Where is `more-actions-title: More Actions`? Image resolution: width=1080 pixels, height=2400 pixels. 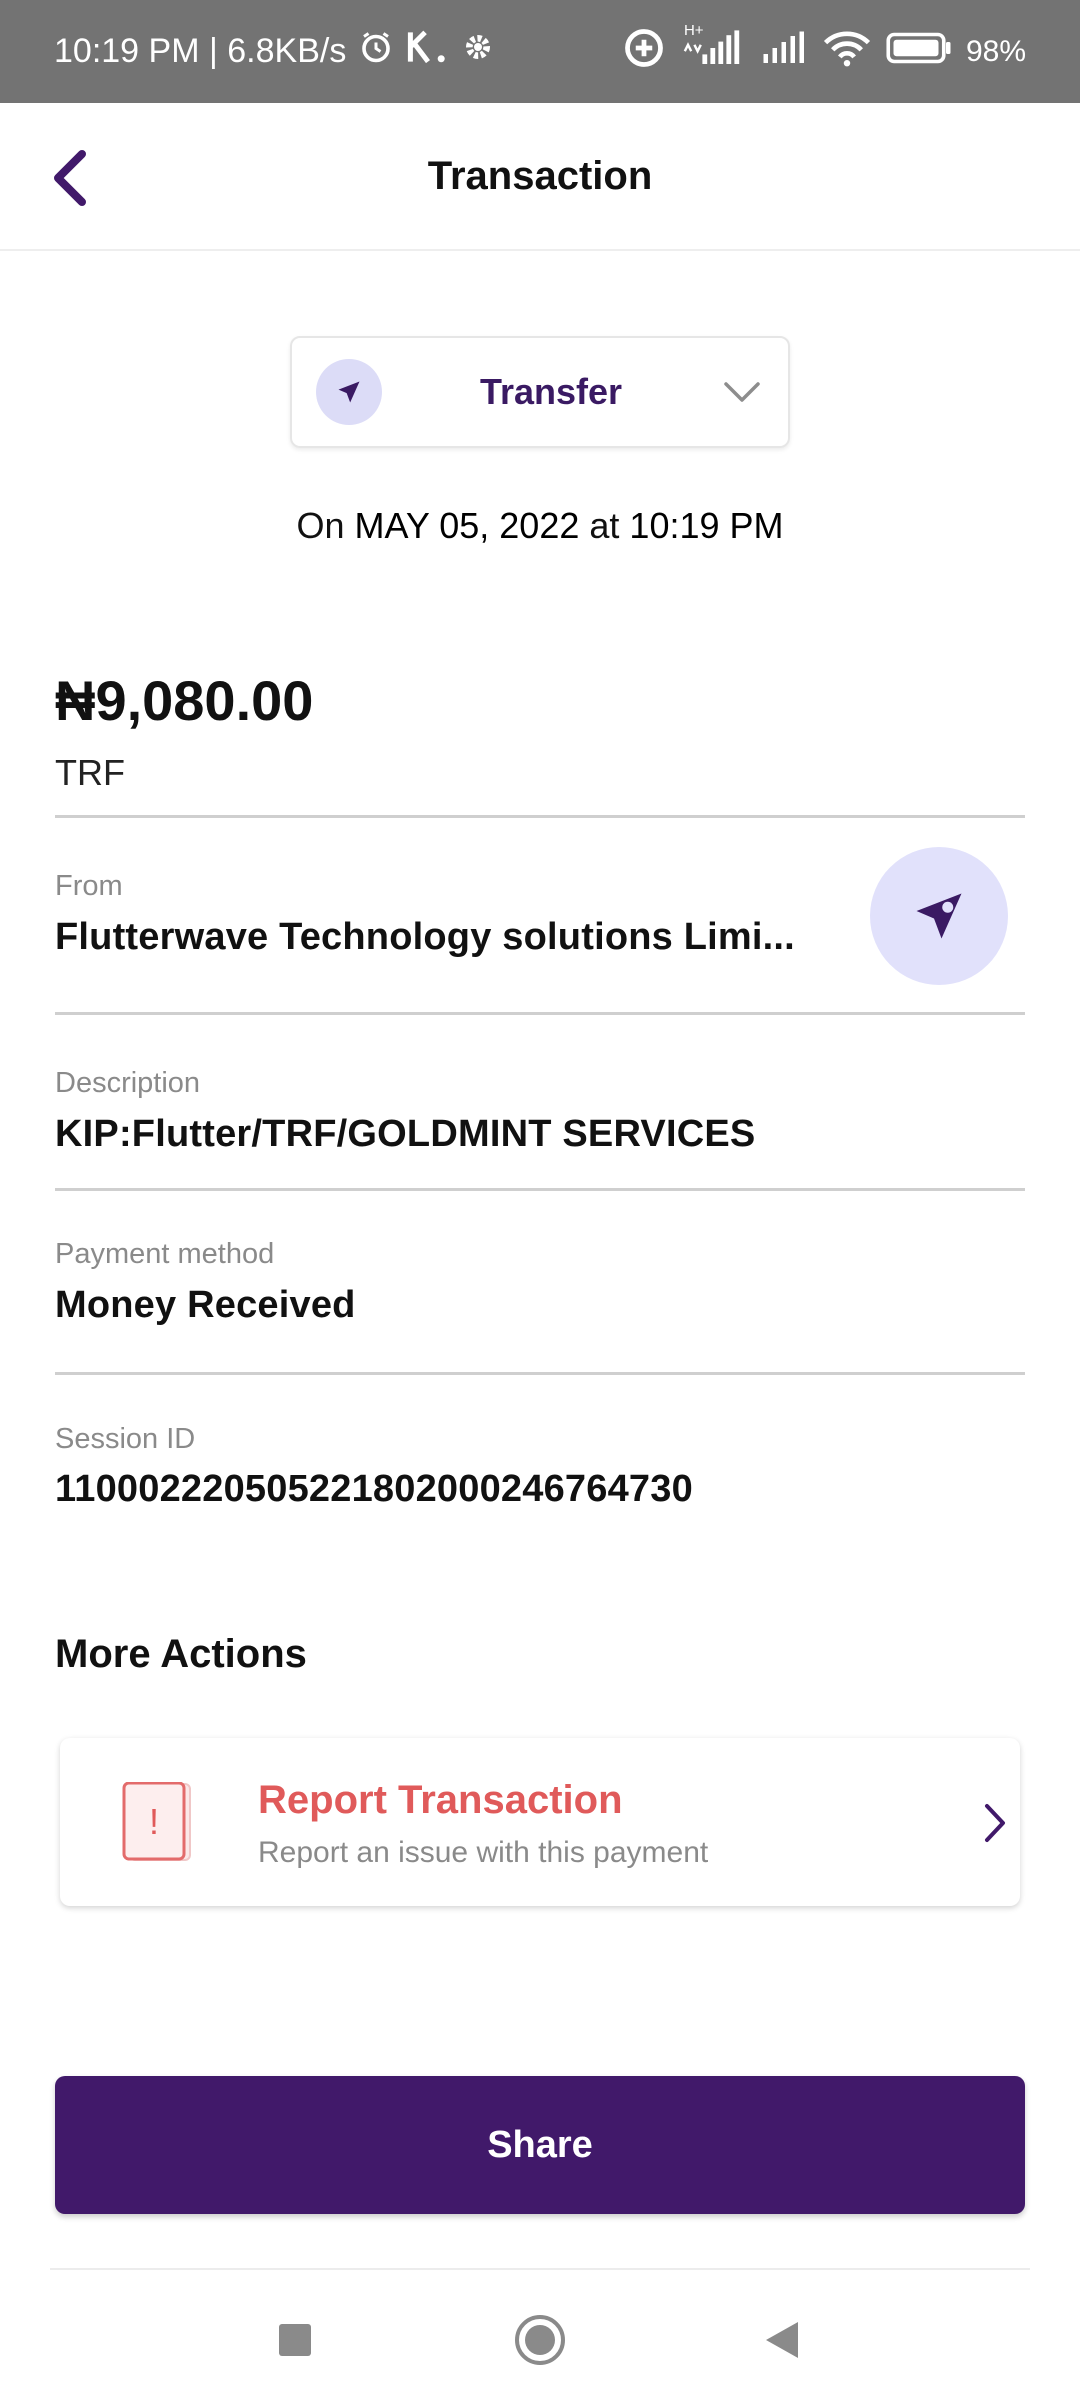
more-actions-title: More Actions is located at coordinates (181, 1654).